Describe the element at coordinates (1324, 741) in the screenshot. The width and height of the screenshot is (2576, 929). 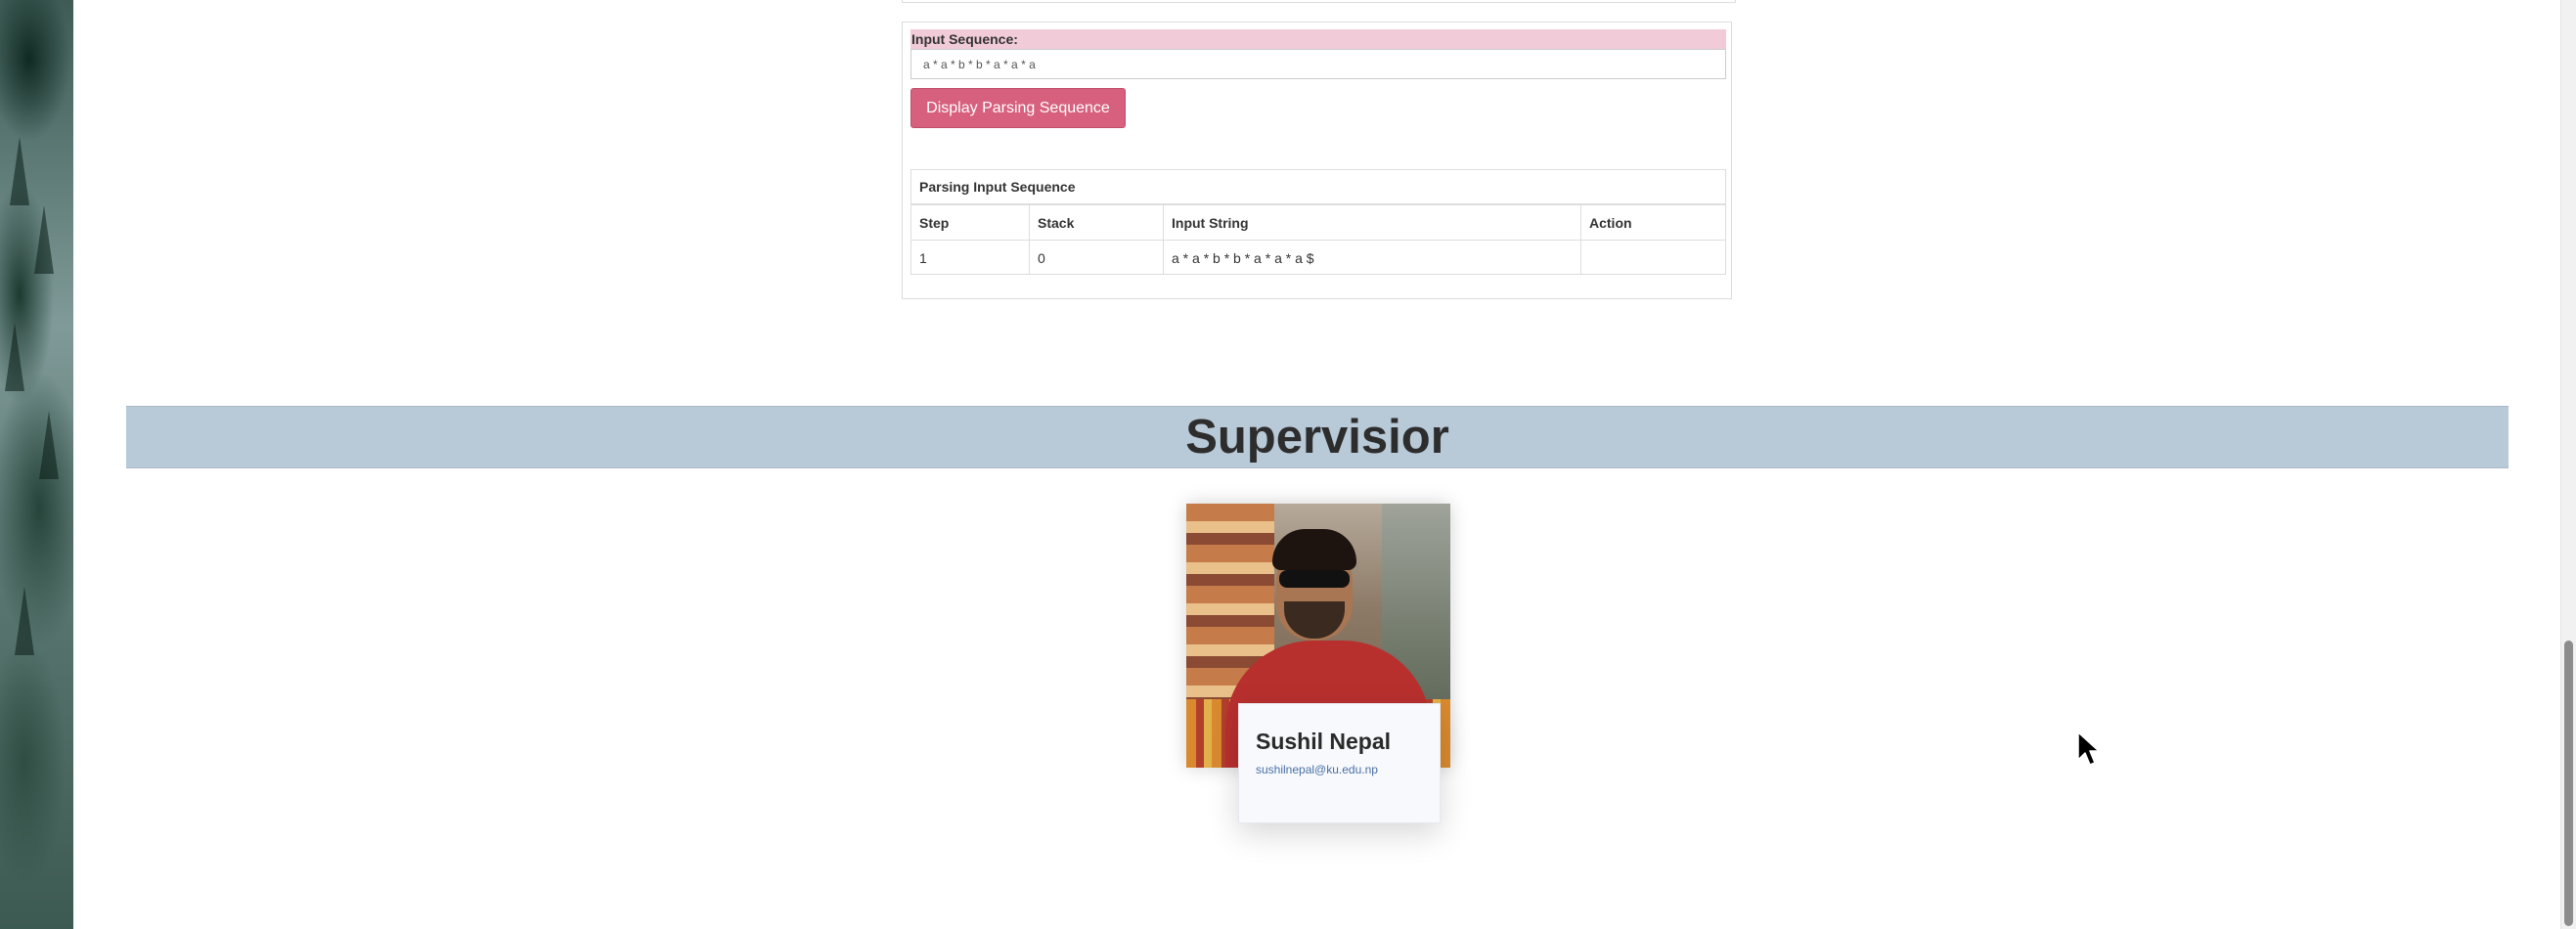
I see `supervisor-name: Sushil Nepal` at that location.